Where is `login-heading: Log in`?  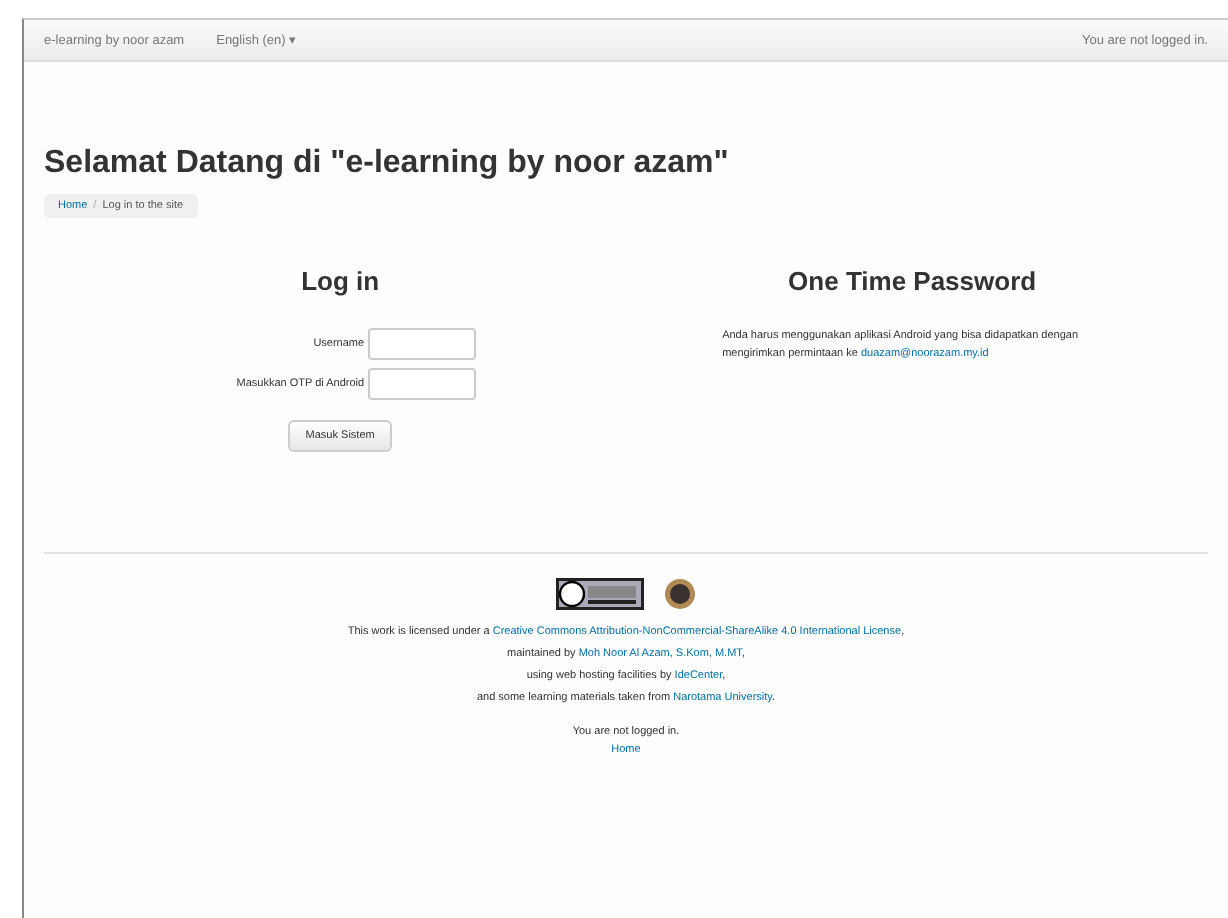
login-heading: Log in is located at coordinates (340, 281).